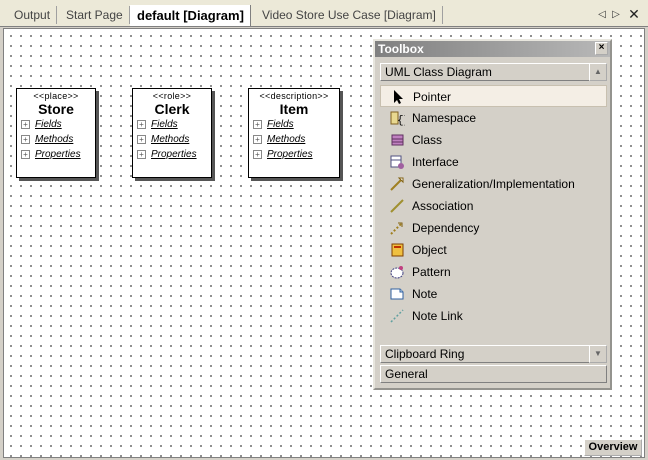 This screenshot has width=648, height=460. Describe the element at coordinates (443, 206) in the screenshot. I see `item-label: Association` at that location.